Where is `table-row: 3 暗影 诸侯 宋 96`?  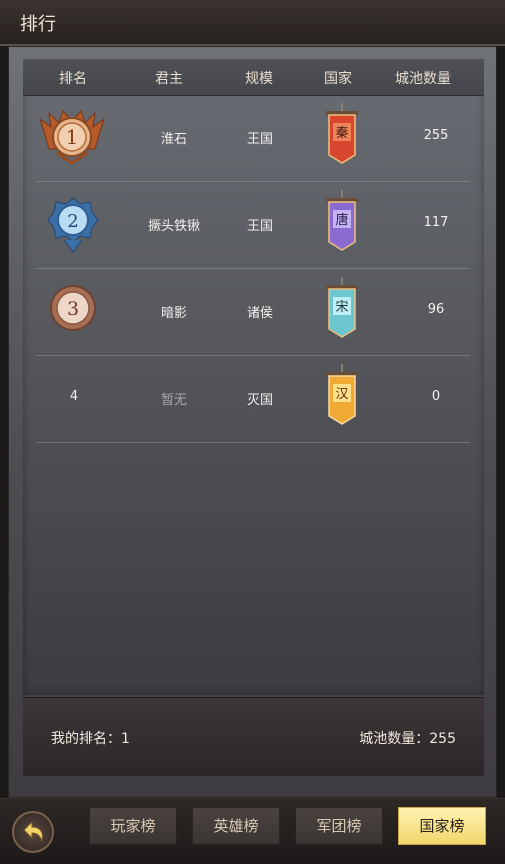
table-row: 3 暗影 诸侯 宋 96 is located at coordinates (253, 312).